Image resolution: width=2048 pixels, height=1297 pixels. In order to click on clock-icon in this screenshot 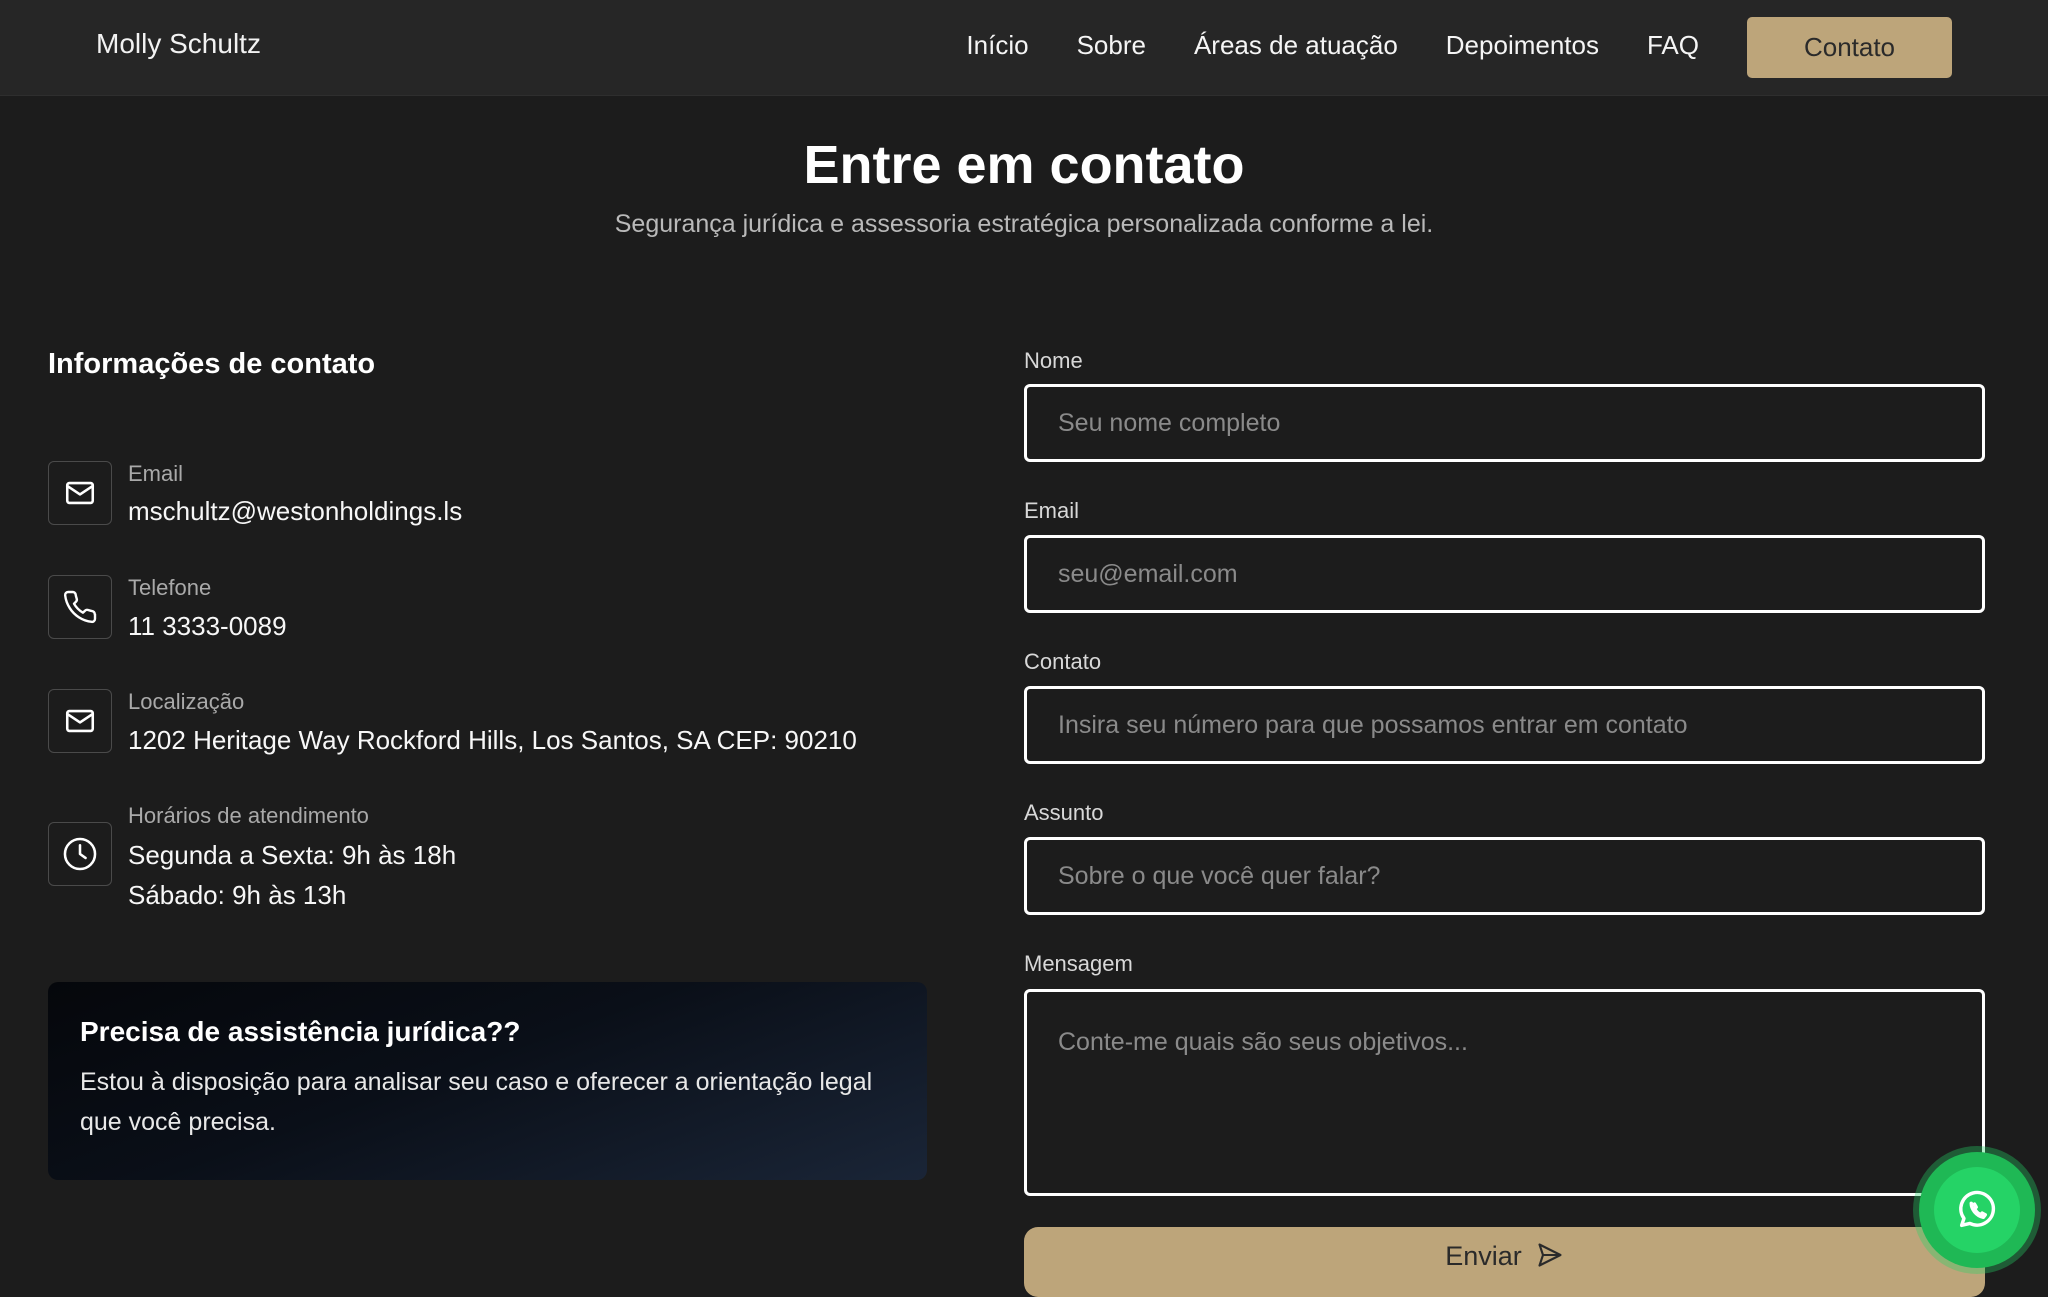, I will do `click(80, 854)`.